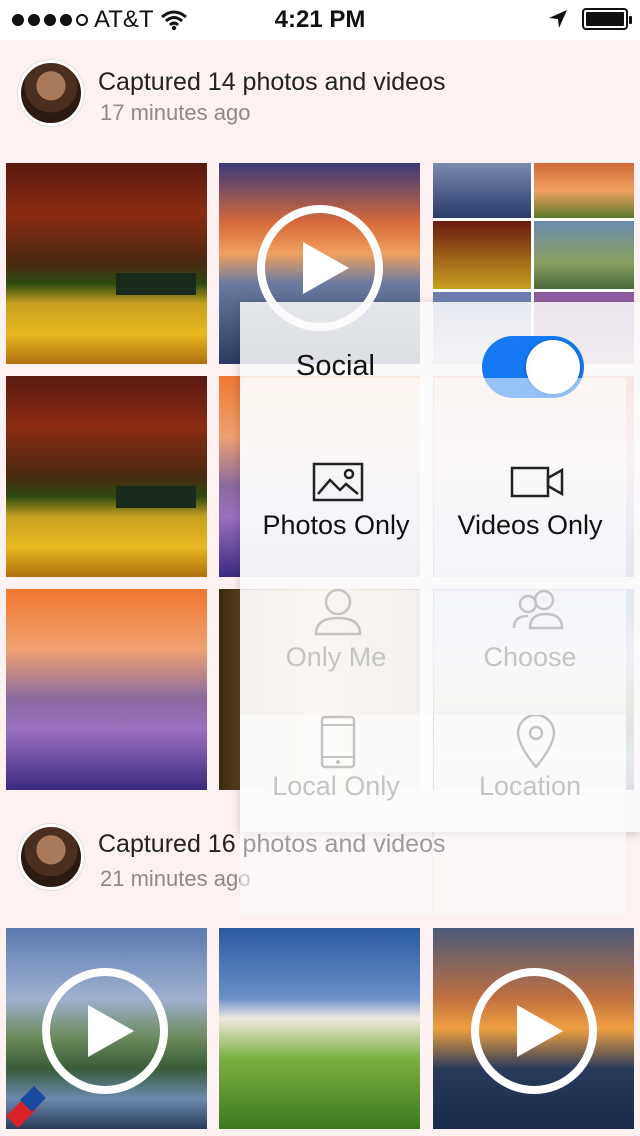 Image resolution: width=640 pixels, height=1136 pixels. What do you see at coordinates (336, 525) in the screenshot?
I see `photos-only-label: Photos Only` at bounding box center [336, 525].